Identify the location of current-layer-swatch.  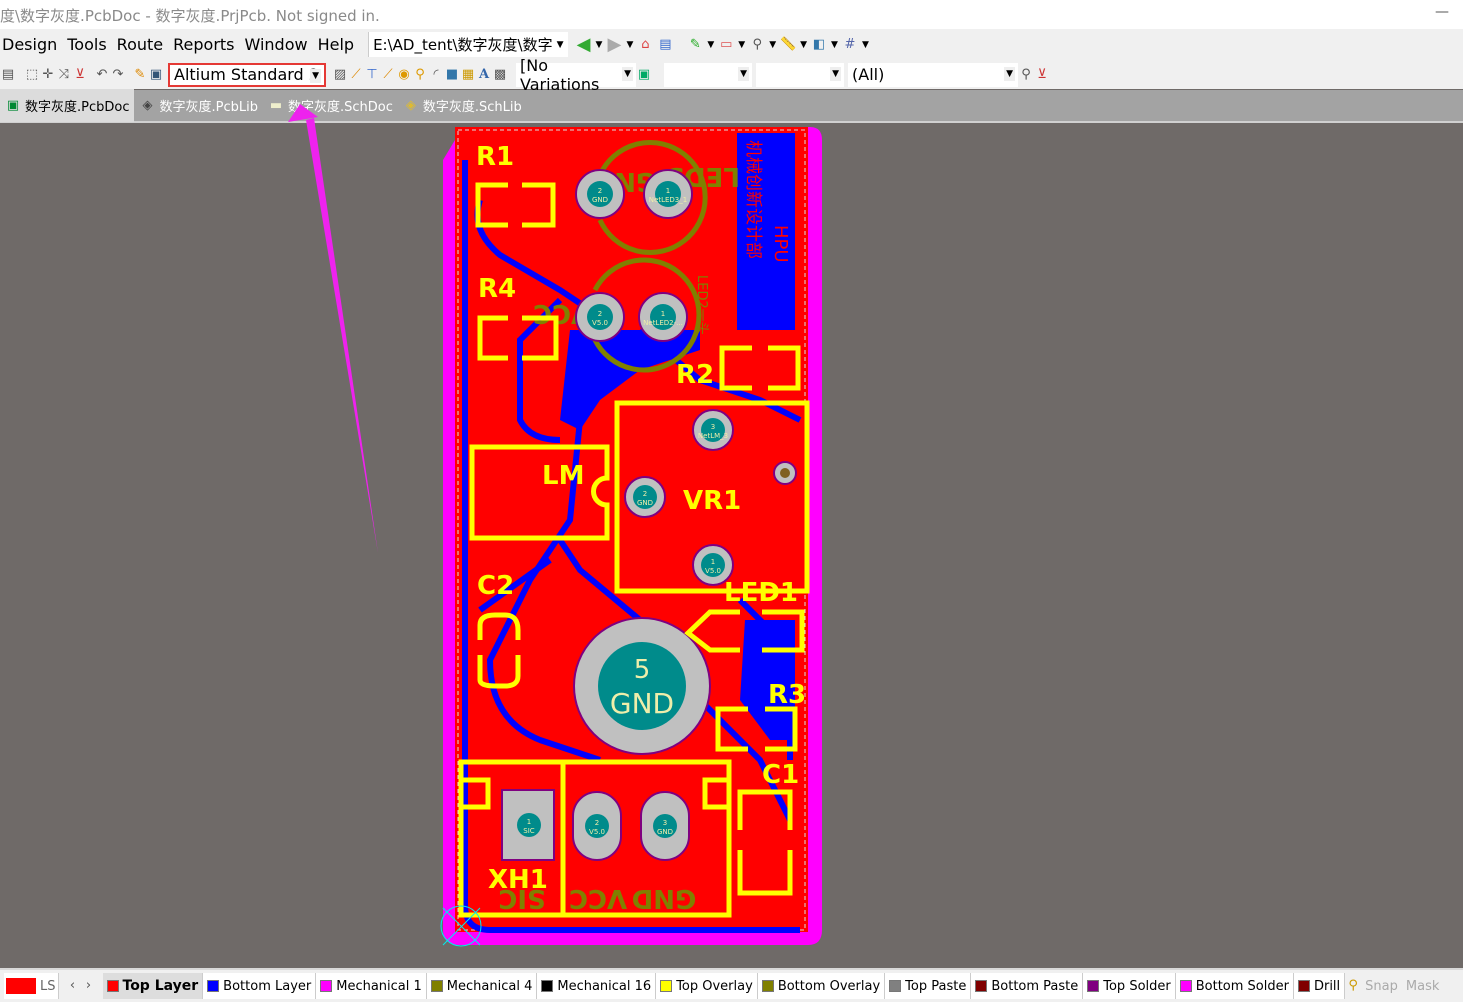
(21, 986).